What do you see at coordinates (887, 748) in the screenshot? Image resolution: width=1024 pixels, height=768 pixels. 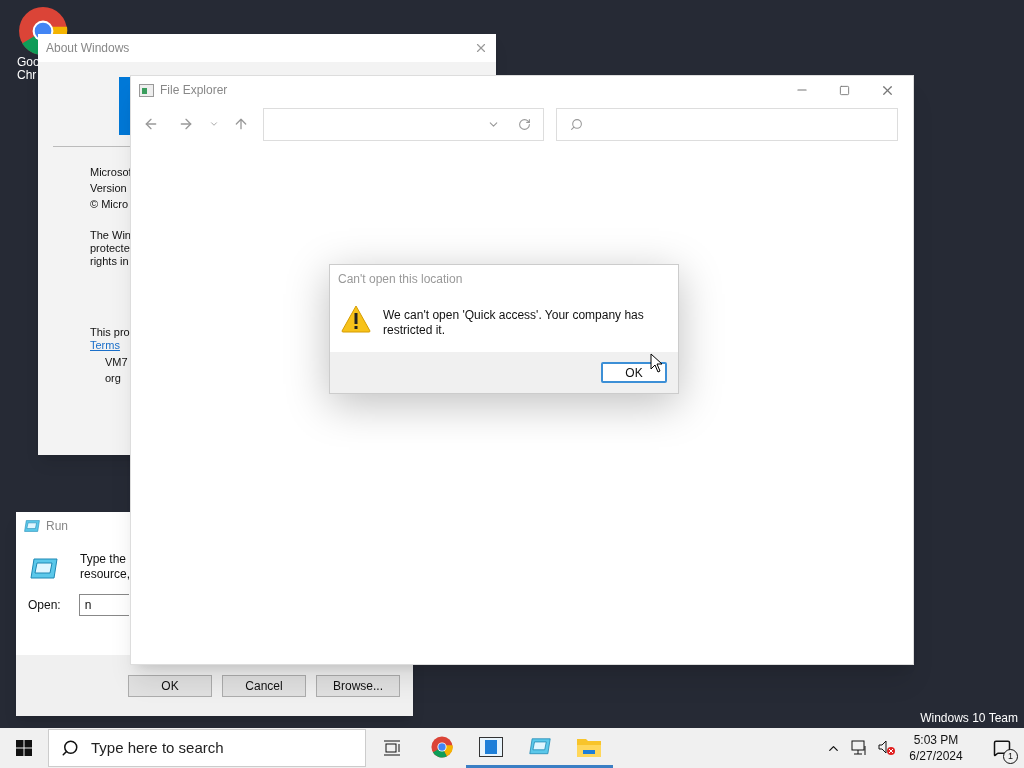 I see `muted-volume-icon` at bounding box center [887, 748].